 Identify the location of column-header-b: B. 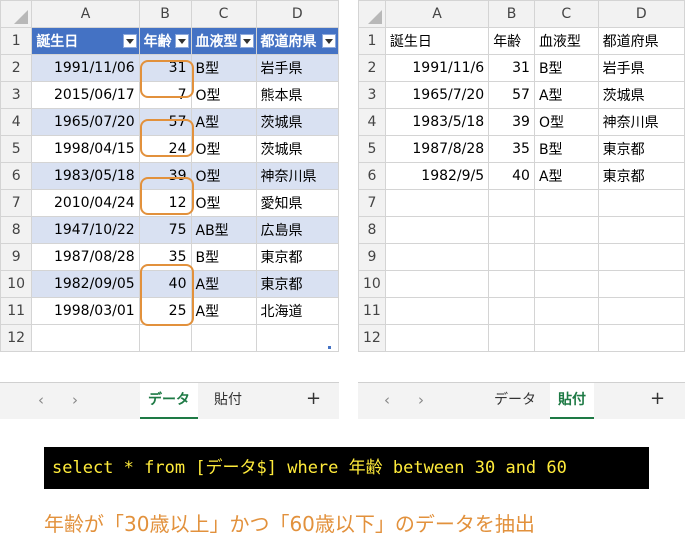
(165, 14).